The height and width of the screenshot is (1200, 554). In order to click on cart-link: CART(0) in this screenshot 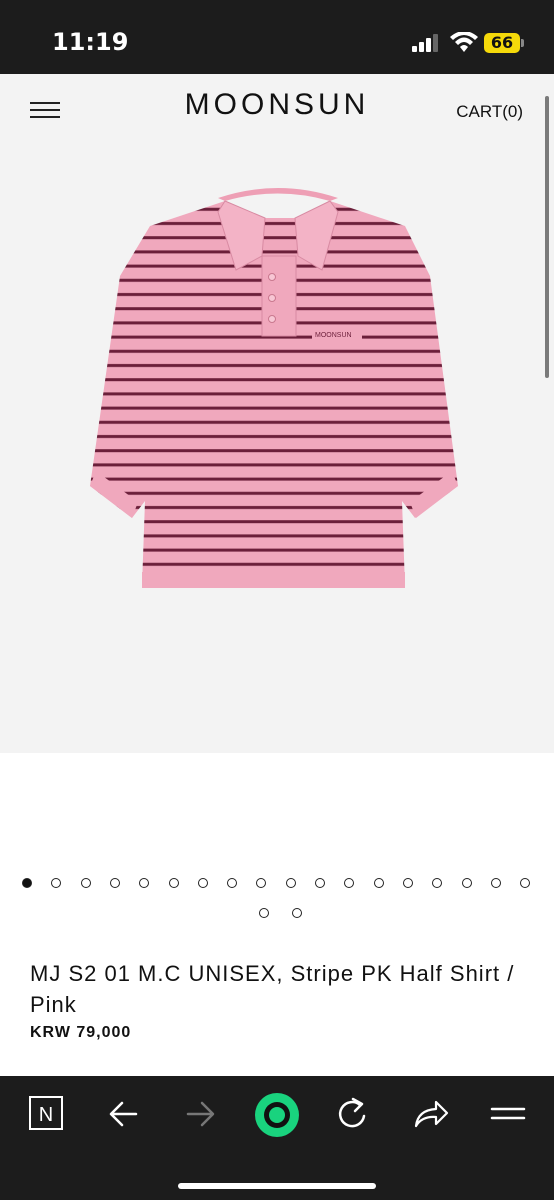, I will do `click(489, 112)`.